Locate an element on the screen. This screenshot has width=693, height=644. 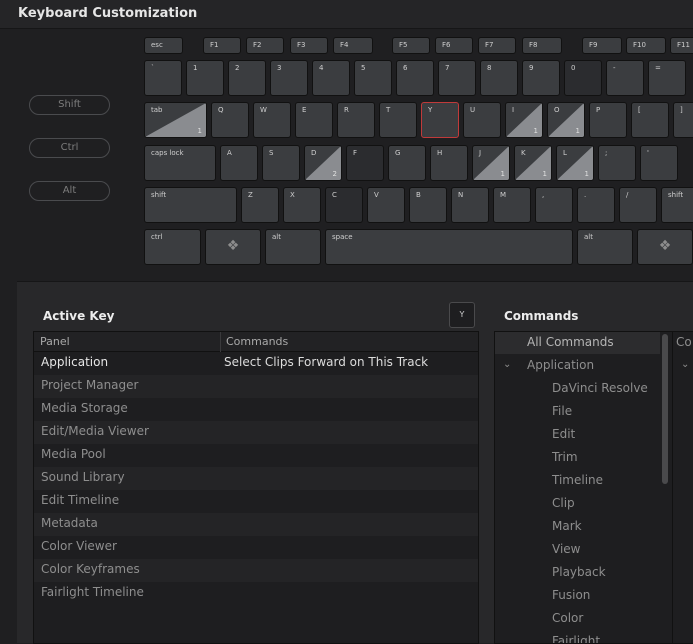
tree-item: Color is located at coordinates (567, 618).